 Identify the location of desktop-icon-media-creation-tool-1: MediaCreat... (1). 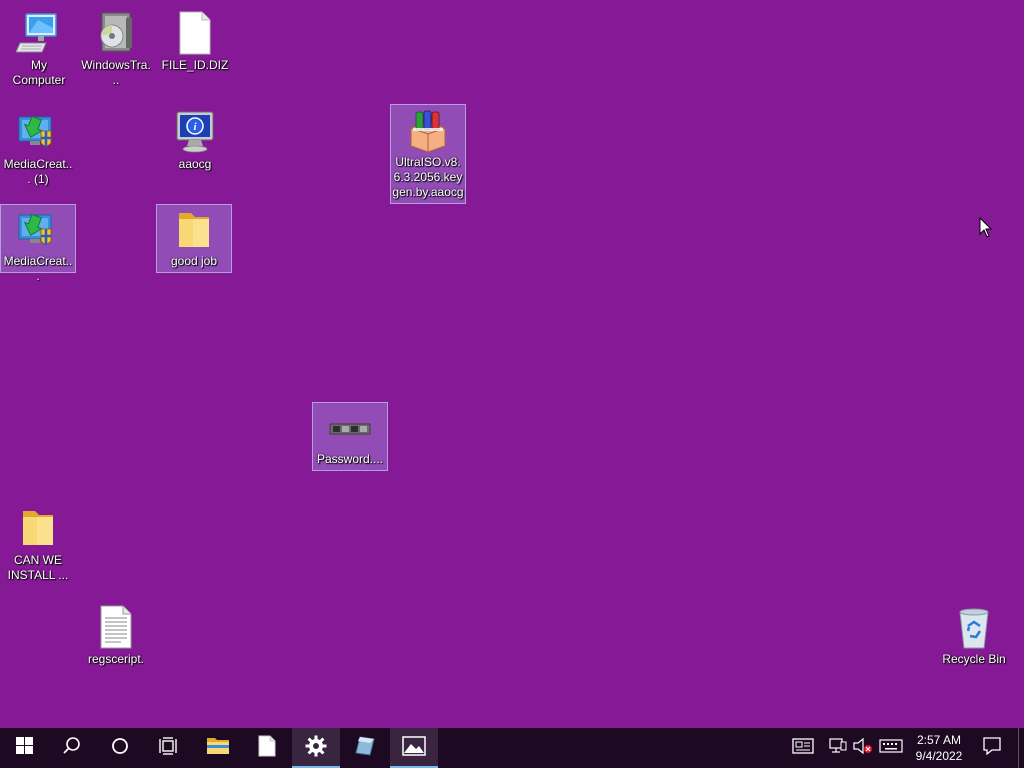
(38, 148).